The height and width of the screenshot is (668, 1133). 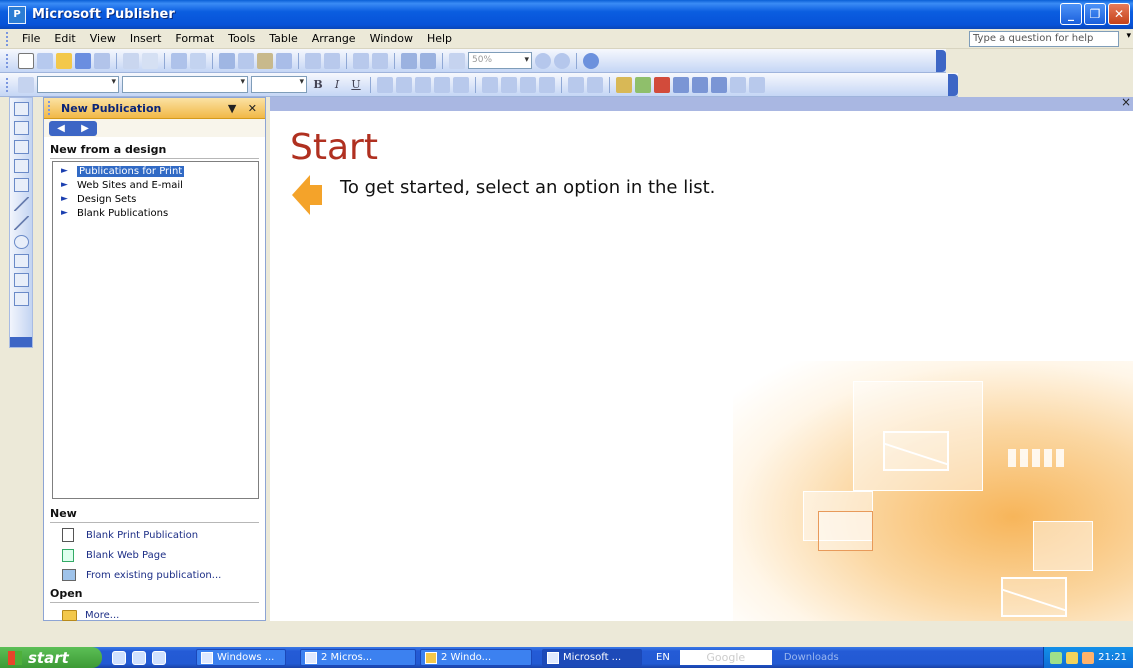 I want to click on style-select, so click(x=78, y=84).